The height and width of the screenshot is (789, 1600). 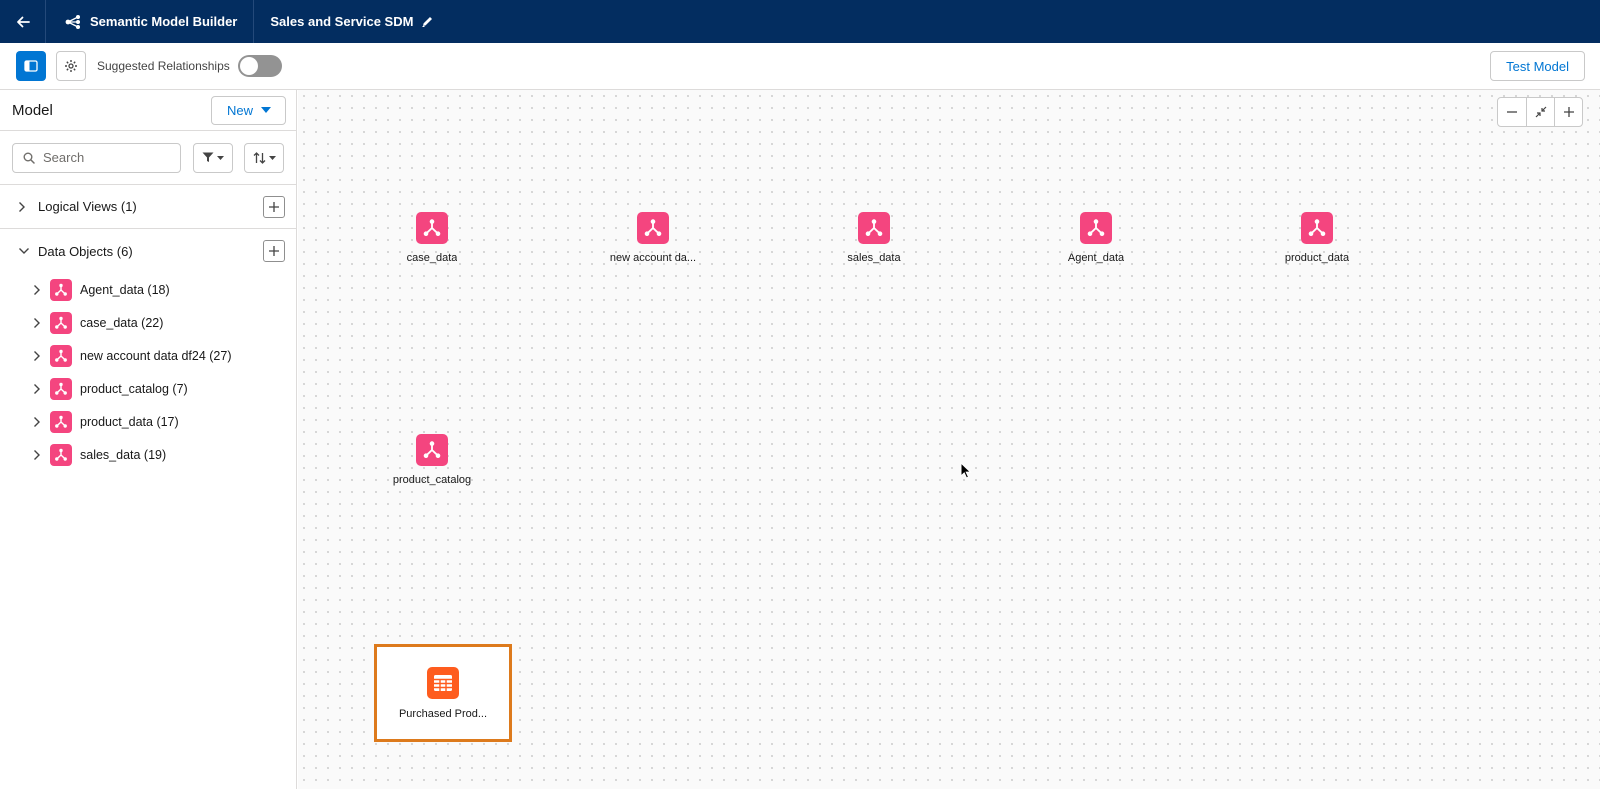 I want to click on search-icon, so click(x=29, y=158).